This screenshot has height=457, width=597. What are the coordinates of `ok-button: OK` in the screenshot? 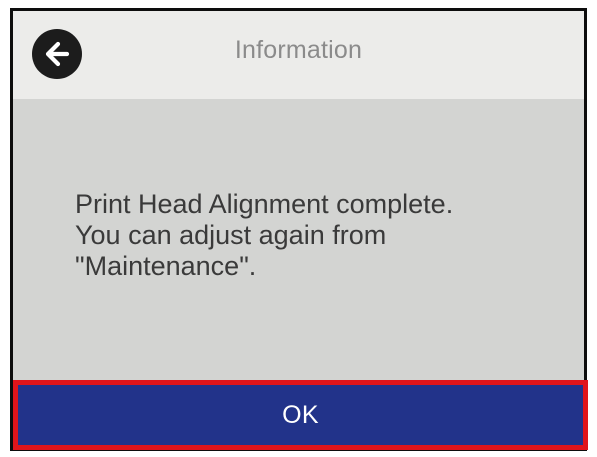 It's located at (300, 415).